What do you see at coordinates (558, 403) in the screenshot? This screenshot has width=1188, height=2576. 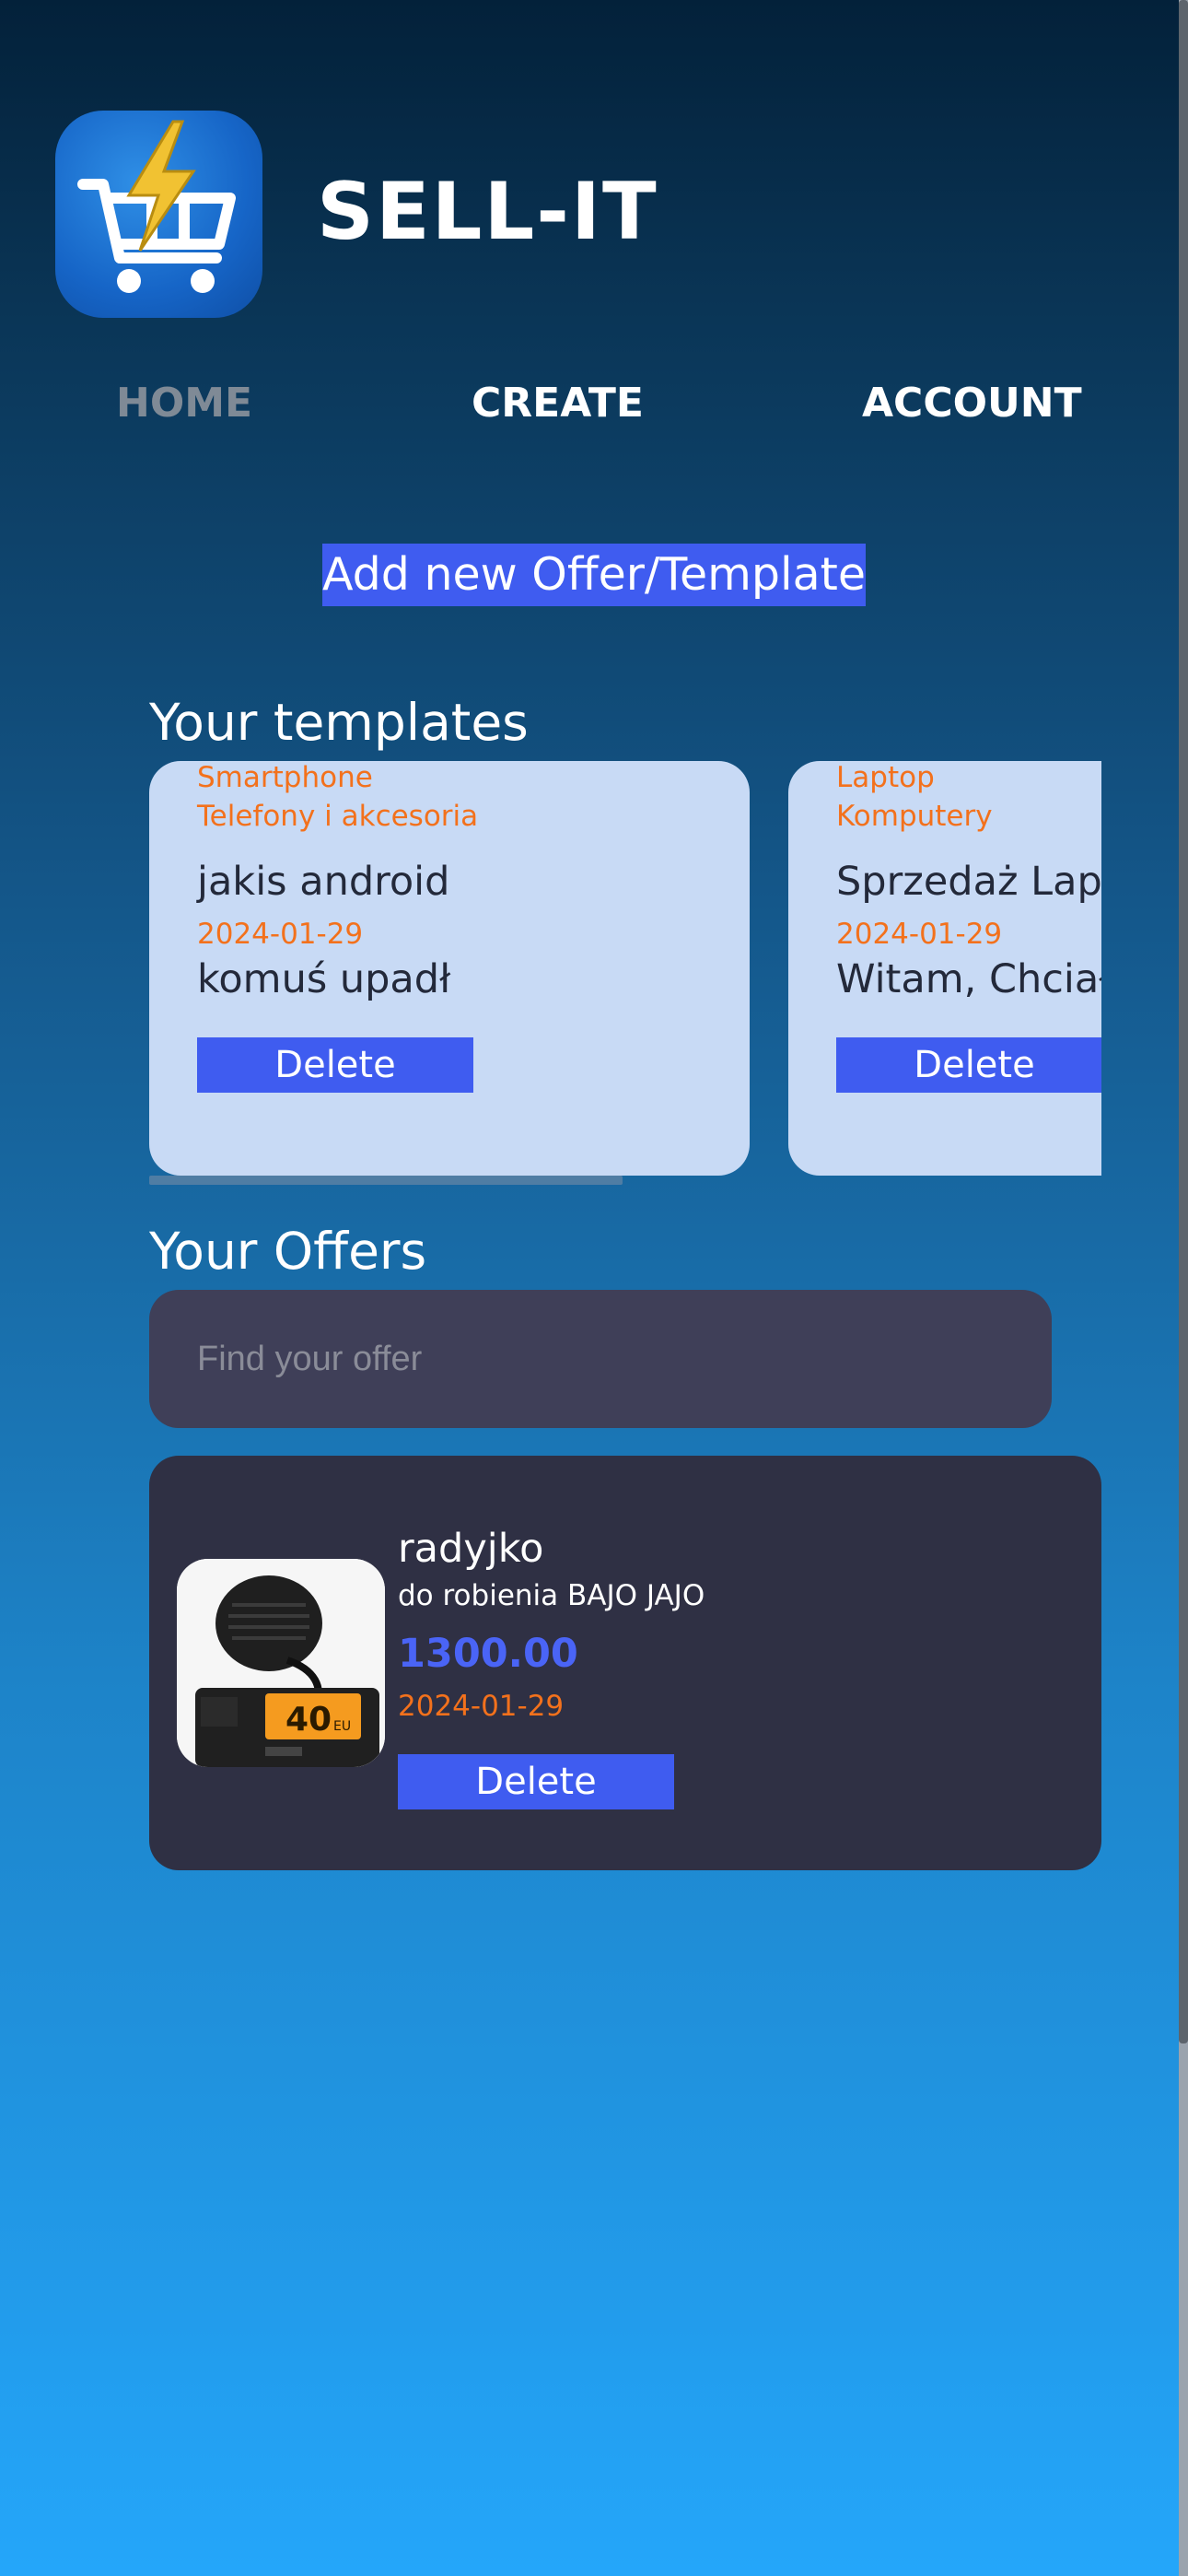 I see `nav-create: CREATE` at bounding box center [558, 403].